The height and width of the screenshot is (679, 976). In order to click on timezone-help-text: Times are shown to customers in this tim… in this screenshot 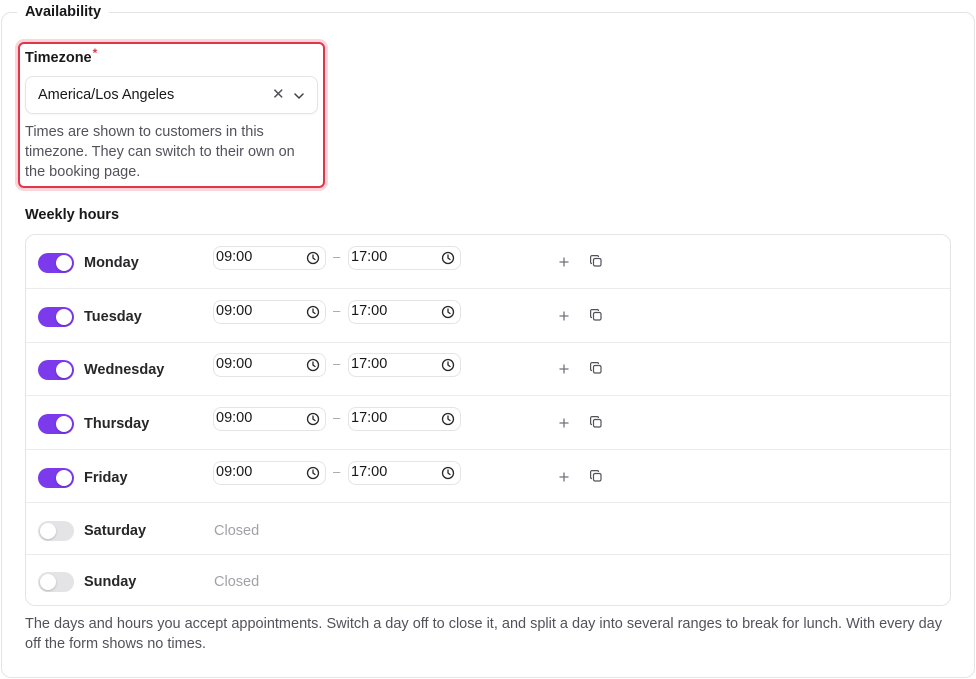, I will do `click(160, 152)`.